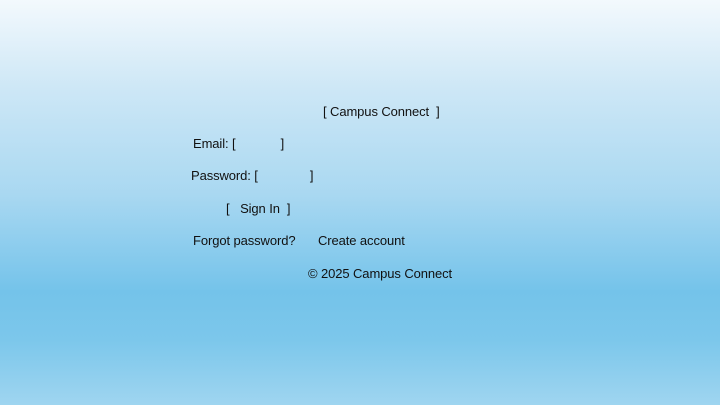 The height and width of the screenshot is (405, 720). I want to click on create-account-link: Create account, so click(361, 241).